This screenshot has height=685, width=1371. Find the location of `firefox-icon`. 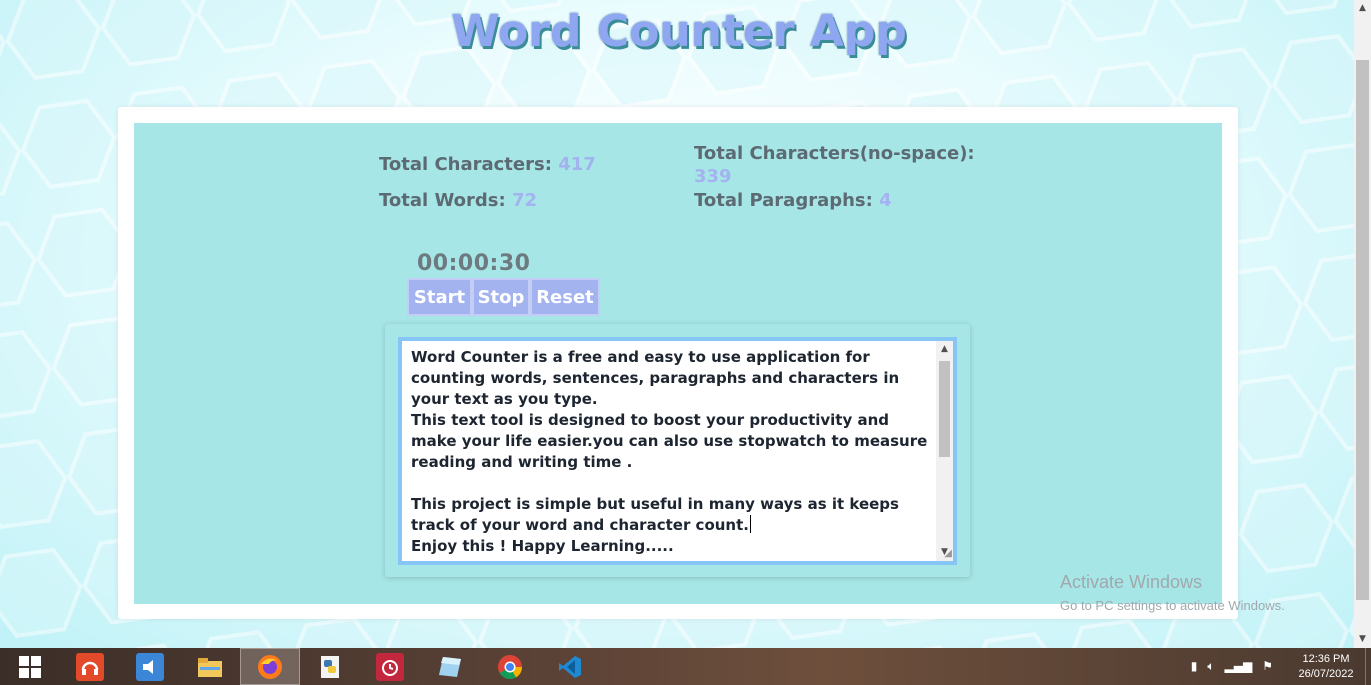

firefox-icon is located at coordinates (270, 667).